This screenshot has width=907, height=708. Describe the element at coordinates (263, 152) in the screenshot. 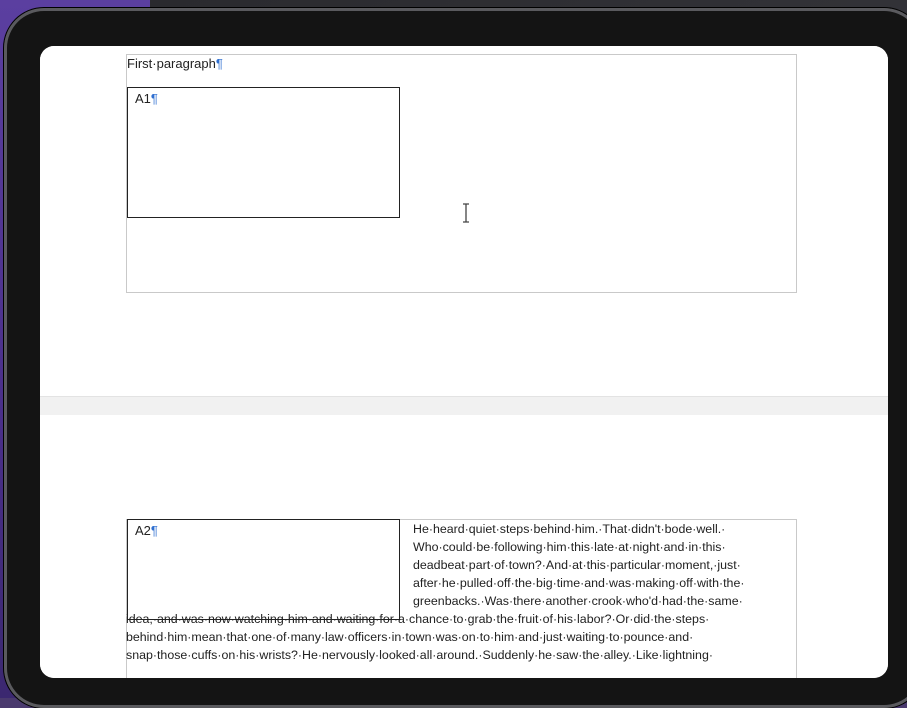

I see `text-box-a1: A1¶` at that location.